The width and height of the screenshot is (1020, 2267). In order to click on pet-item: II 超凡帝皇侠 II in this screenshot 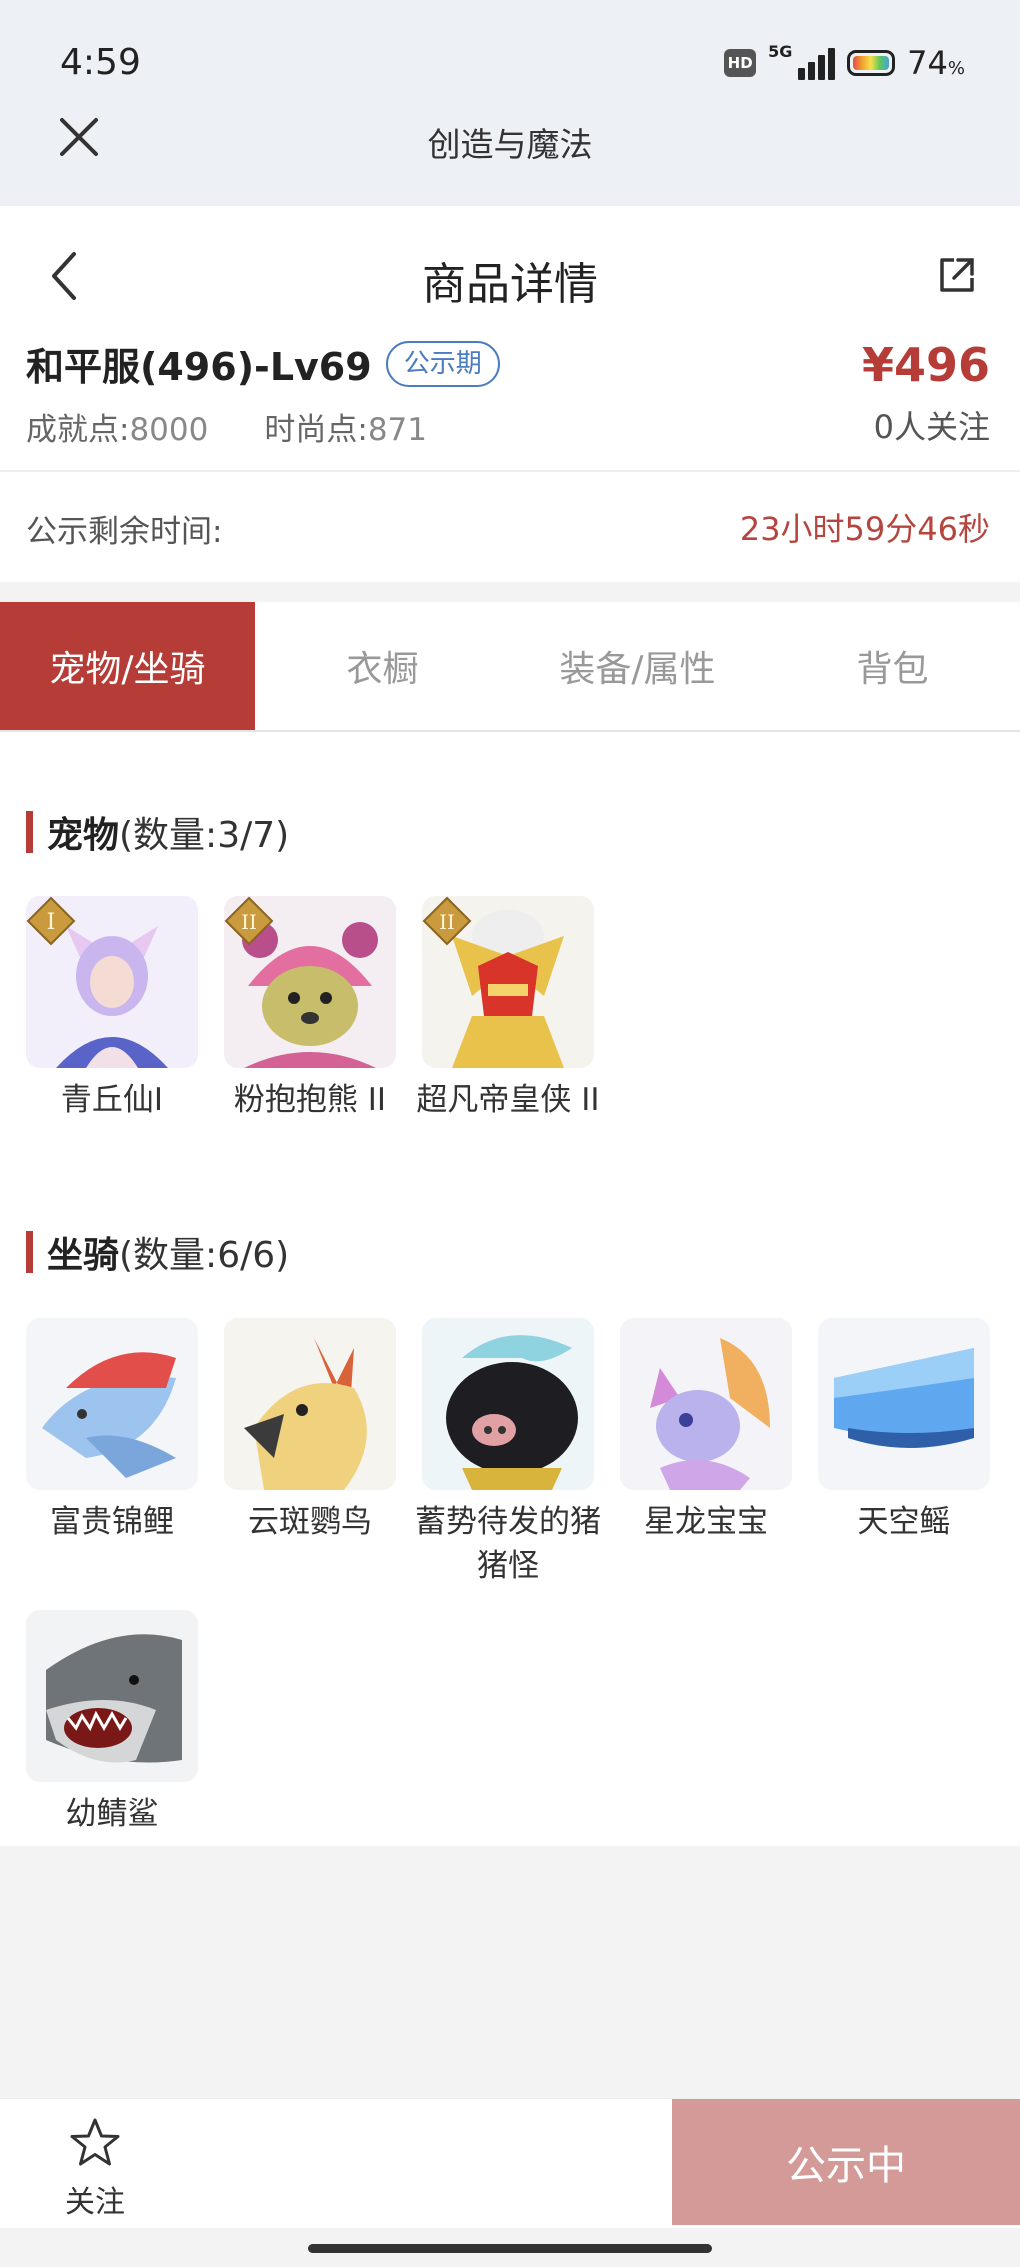, I will do `click(508, 1009)`.